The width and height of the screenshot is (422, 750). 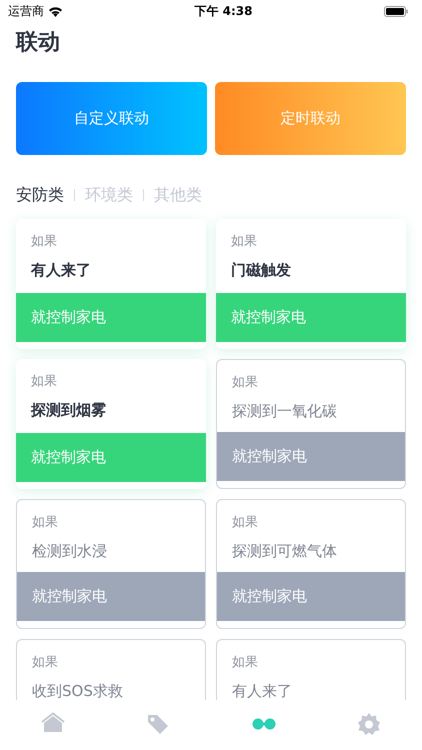 What do you see at coordinates (311, 669) in the screenshot?
I see `rule-card: 如果 有人来了` at bounding box center [311, 669].